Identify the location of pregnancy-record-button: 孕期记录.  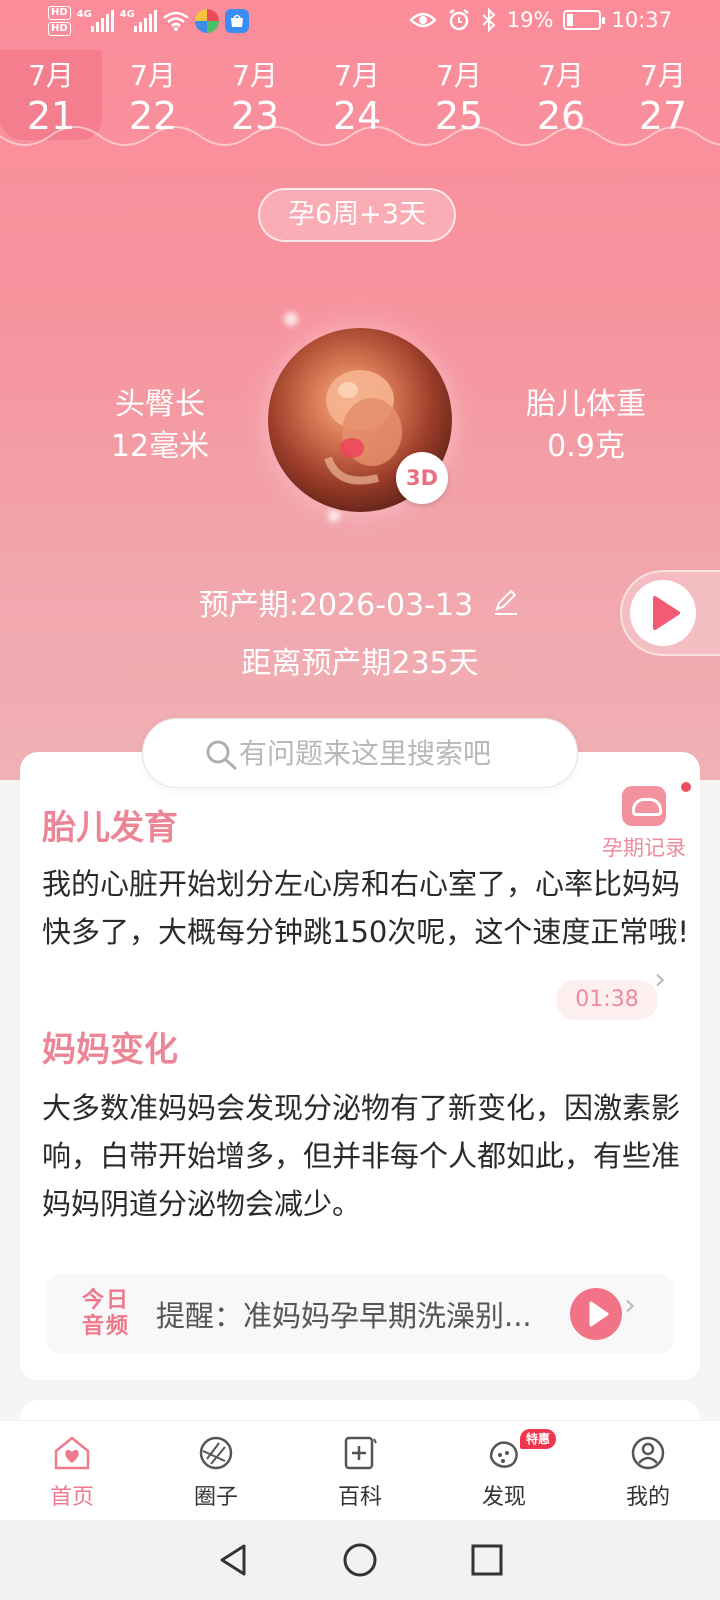
(644, 822).